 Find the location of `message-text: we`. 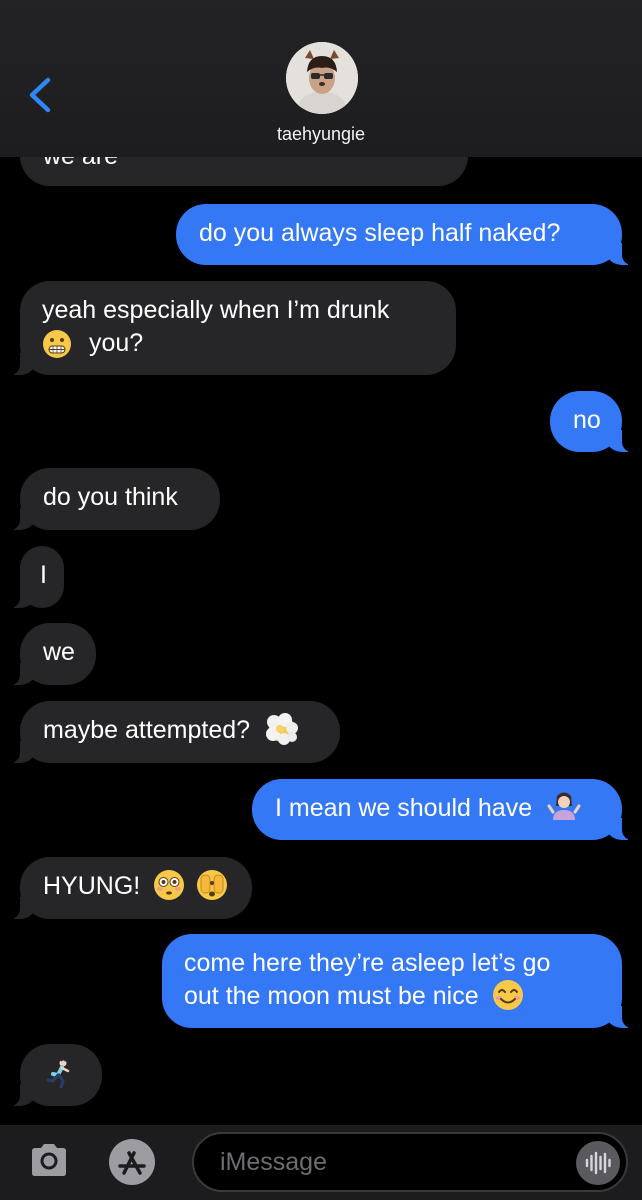

message-text: we is located at coordinates (59, 652).